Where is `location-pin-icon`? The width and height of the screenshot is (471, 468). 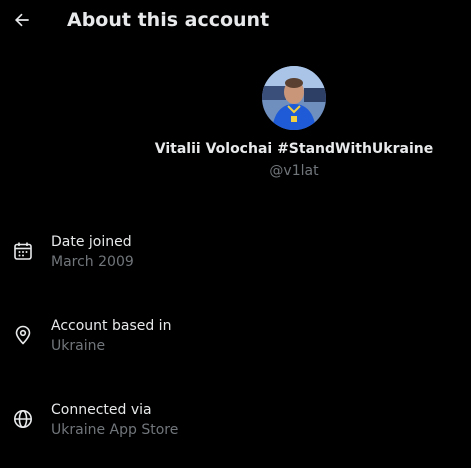 location-pin-icon is located at coordinates (23, 335).